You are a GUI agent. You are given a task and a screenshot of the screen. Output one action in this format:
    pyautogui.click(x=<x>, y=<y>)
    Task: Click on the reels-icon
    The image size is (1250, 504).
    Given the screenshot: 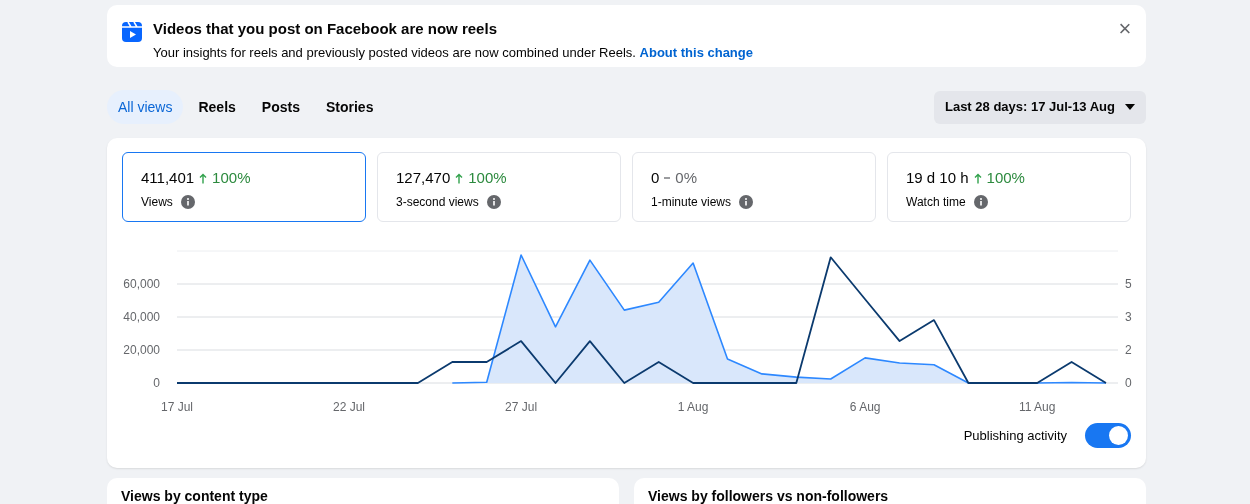 What is the action you would take?
    pyautogui.click(x=132, y=31)
    